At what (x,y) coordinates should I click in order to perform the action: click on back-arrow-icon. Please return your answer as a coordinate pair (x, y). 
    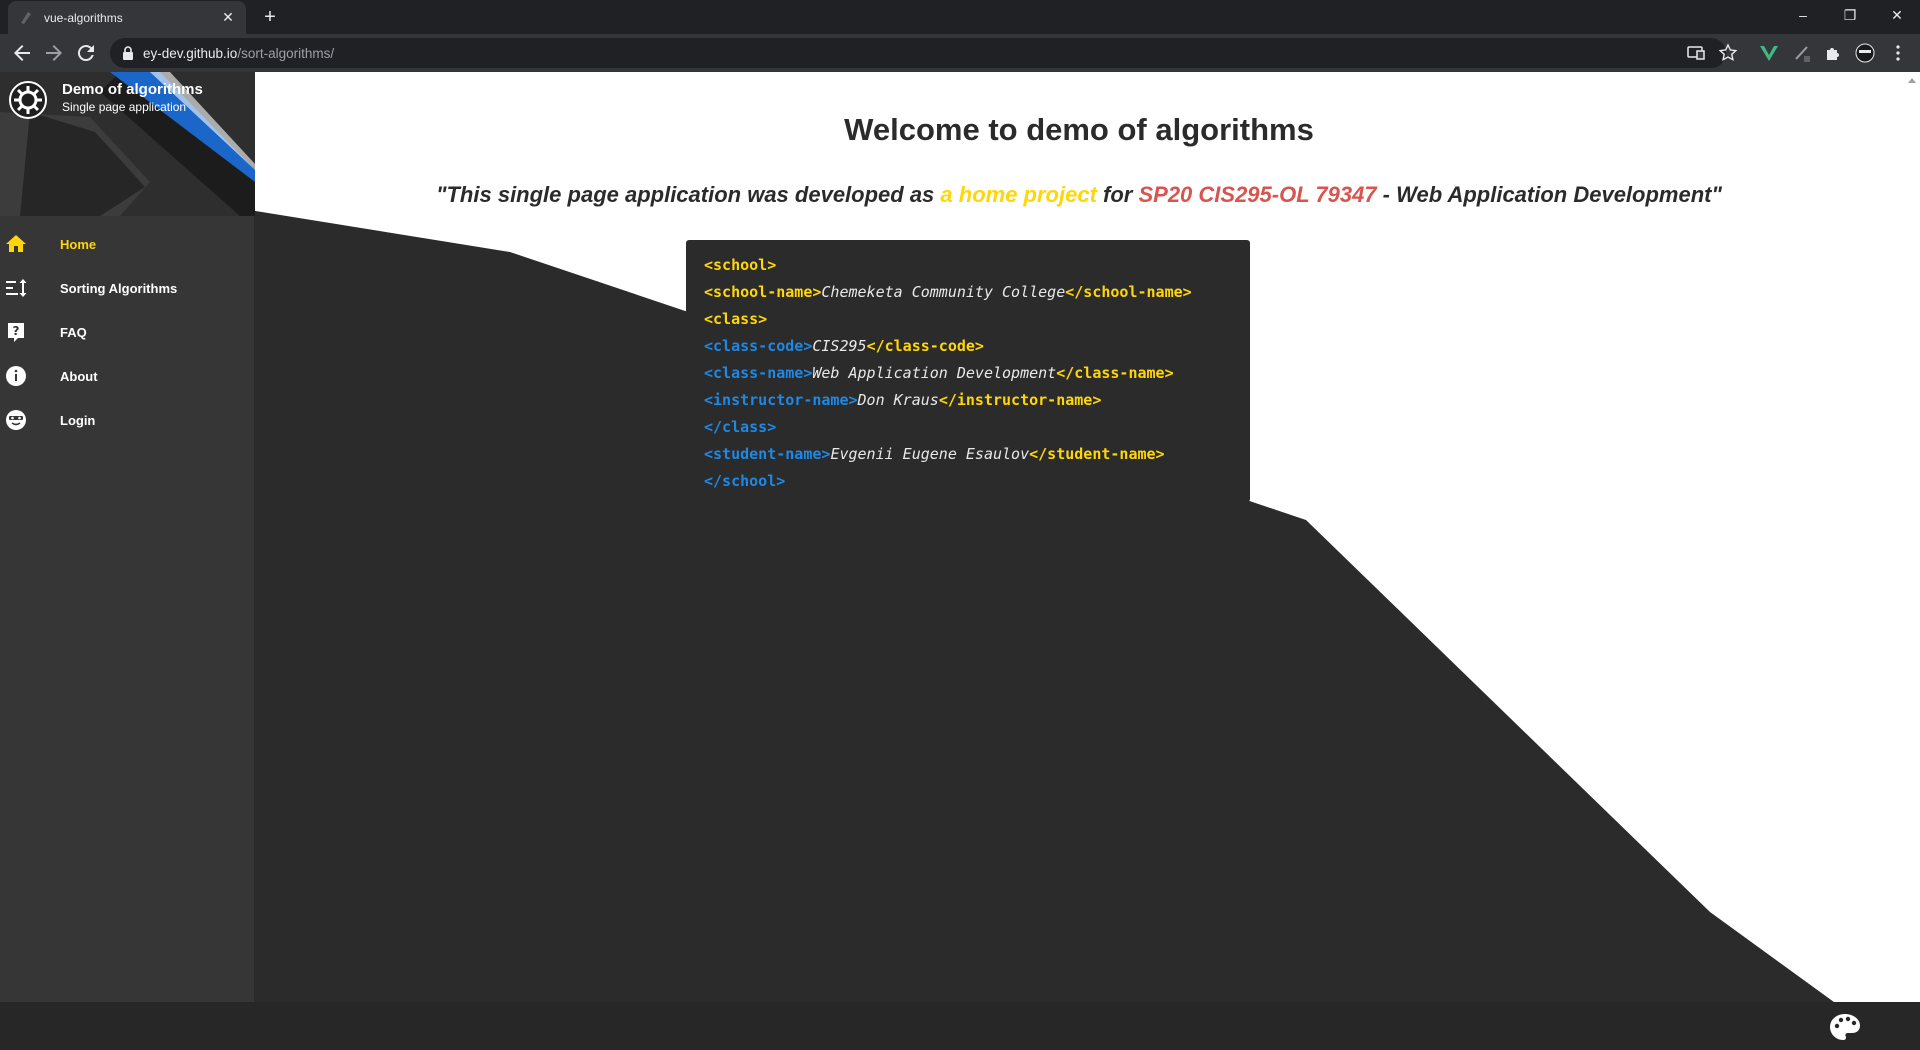
    Looking at the image, I should click on (22, 53).